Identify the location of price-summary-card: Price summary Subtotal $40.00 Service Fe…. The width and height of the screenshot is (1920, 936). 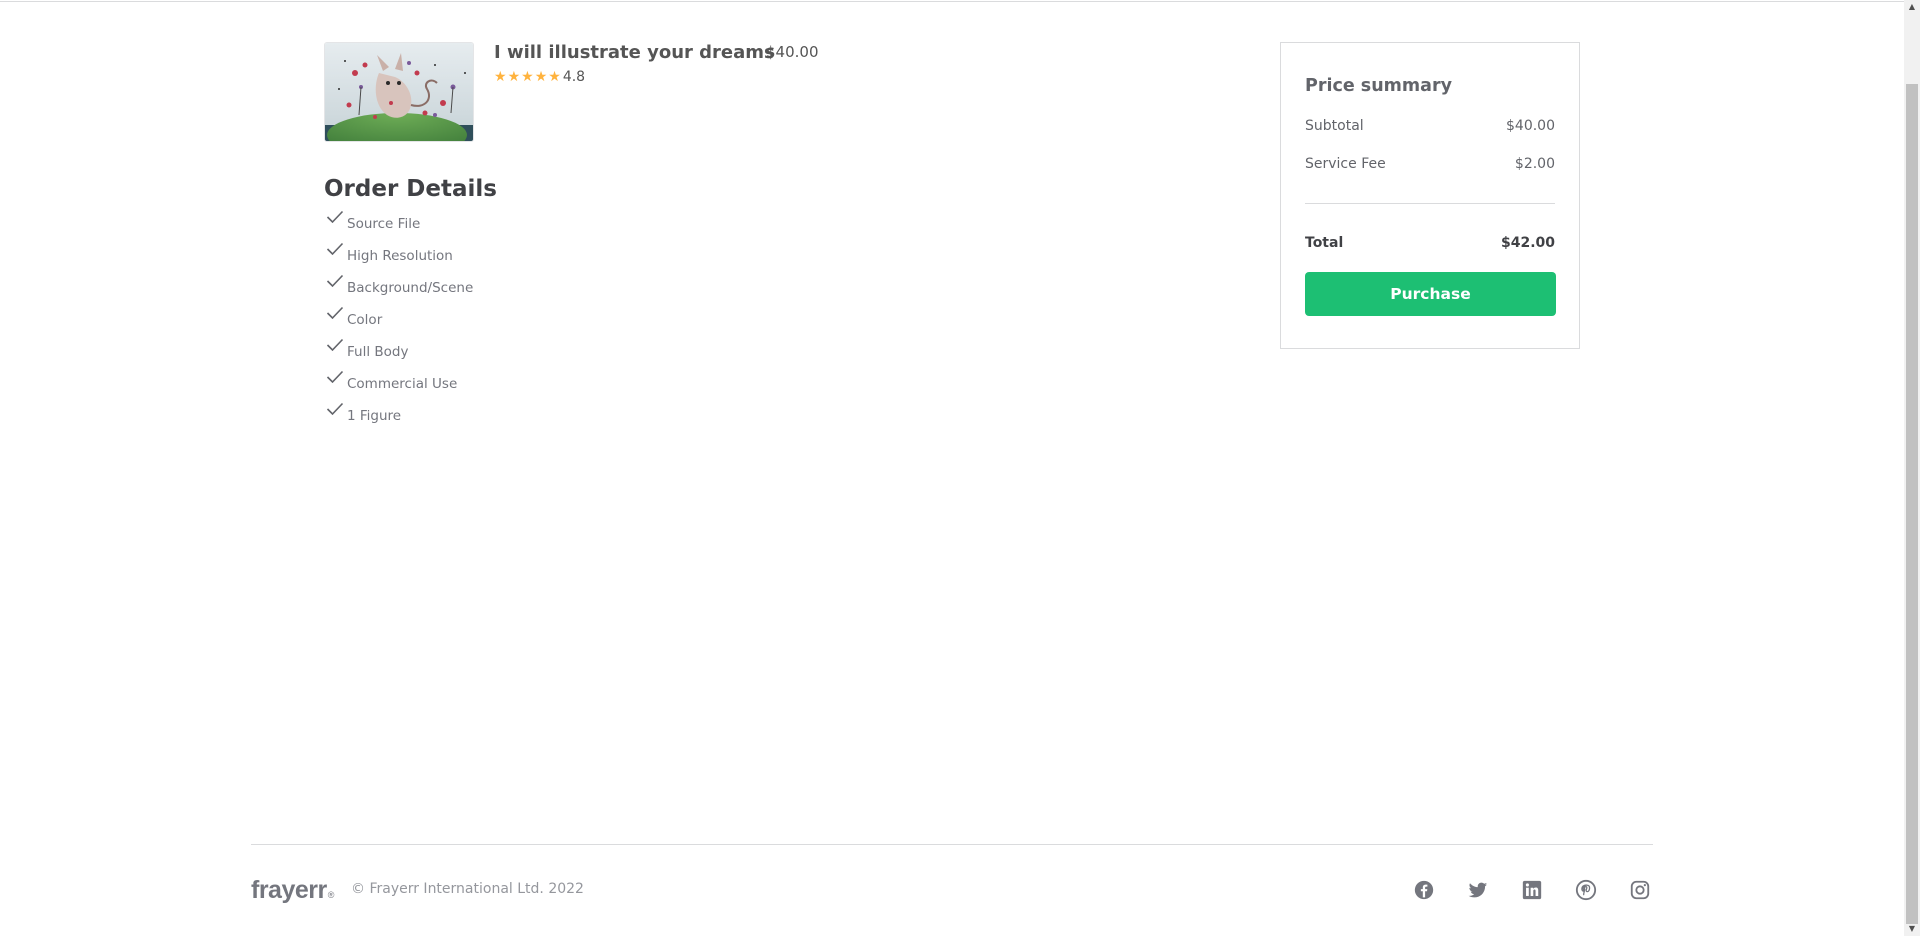
(1430, 195).